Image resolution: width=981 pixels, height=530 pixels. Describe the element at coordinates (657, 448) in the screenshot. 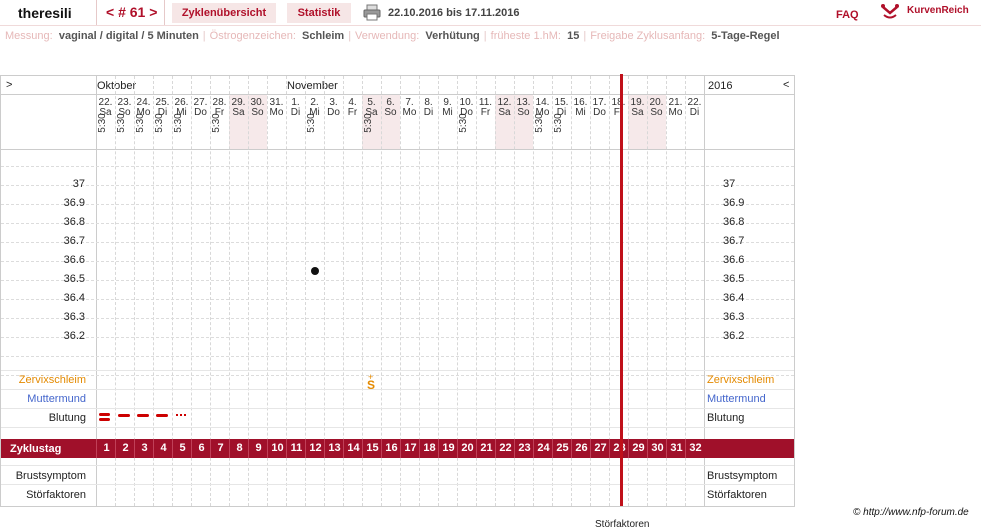

I see `cycle-day-number: 30` at that location.